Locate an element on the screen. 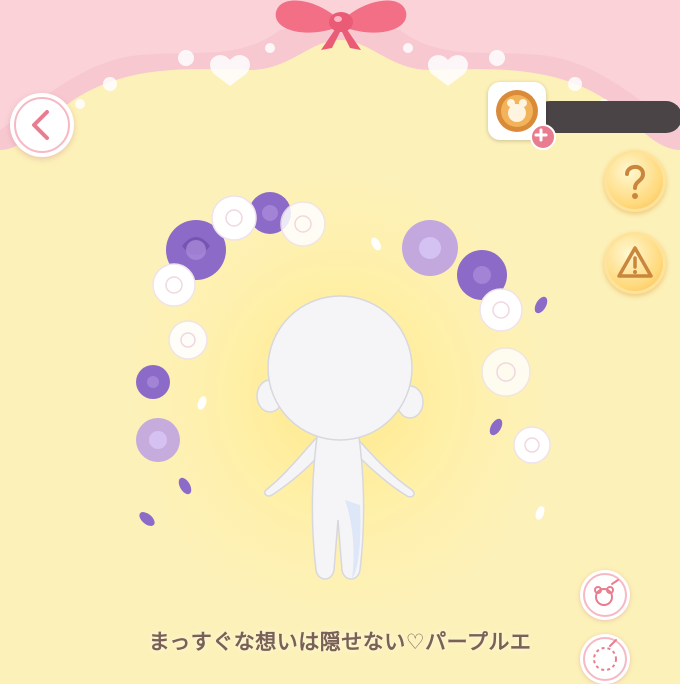  warning-button is located at coordinates (635, 263).